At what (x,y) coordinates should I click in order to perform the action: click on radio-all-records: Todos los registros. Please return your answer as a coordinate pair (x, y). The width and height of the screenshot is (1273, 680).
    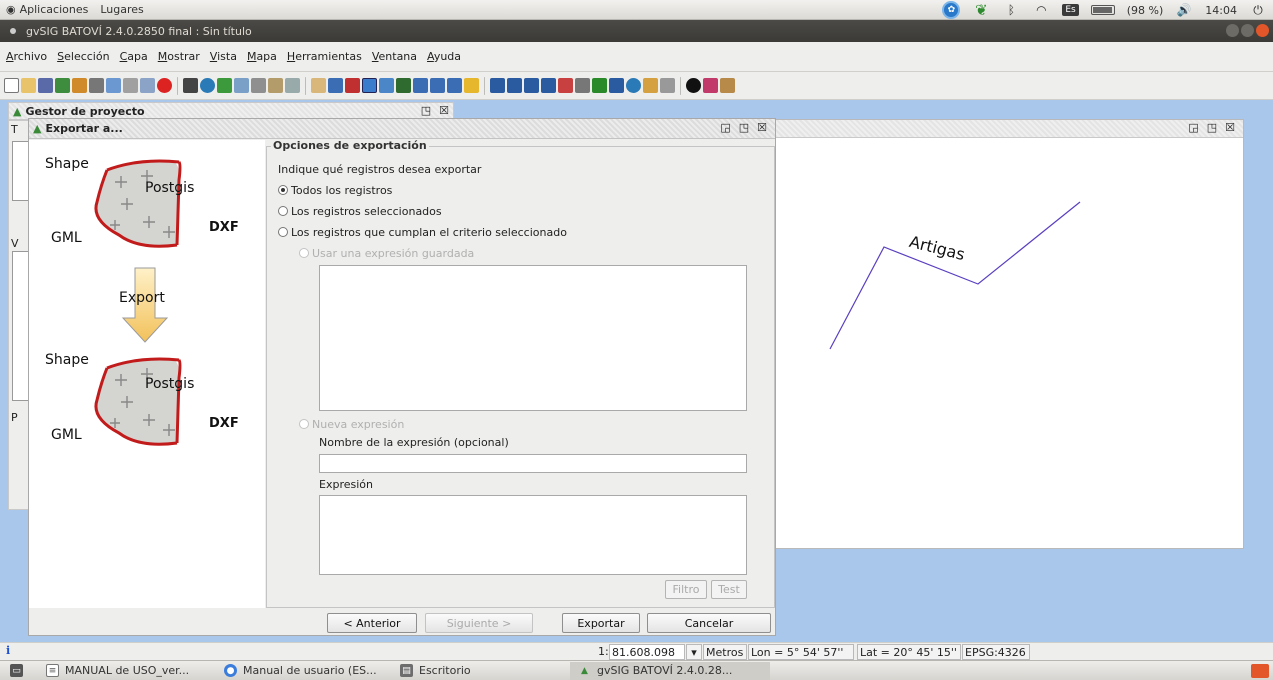
    Looking at the image, I should click on (335, 190).